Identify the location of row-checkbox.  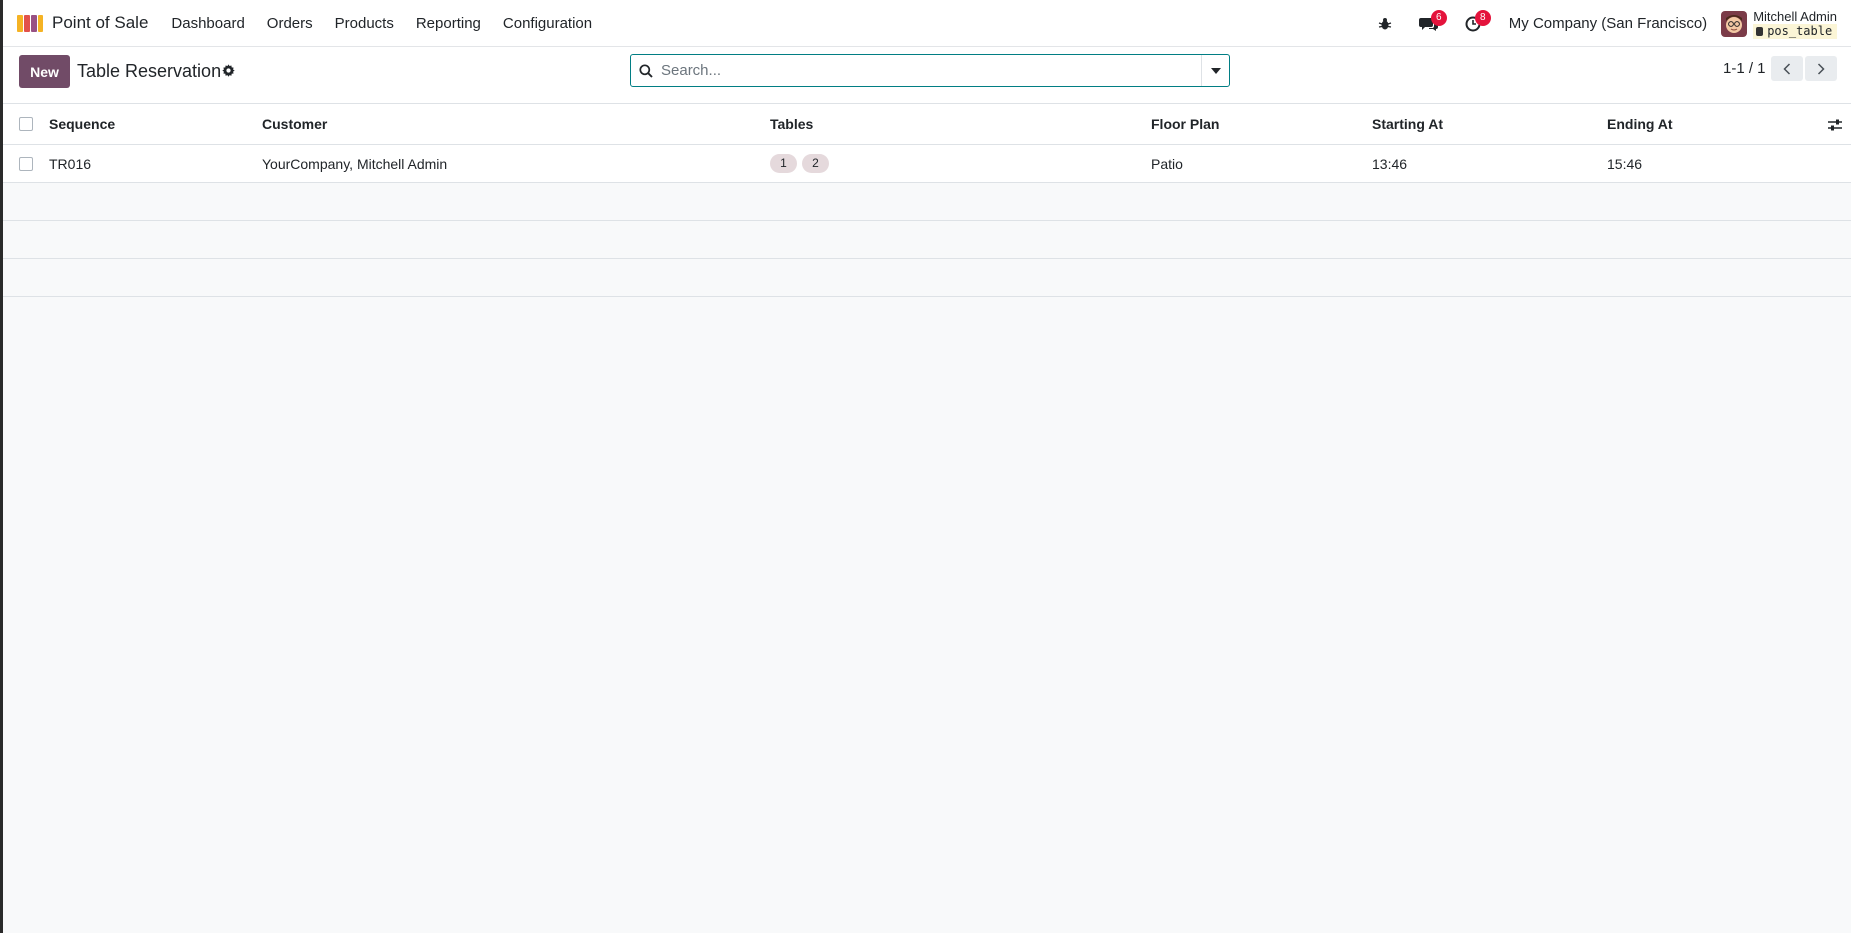
(26, 163).